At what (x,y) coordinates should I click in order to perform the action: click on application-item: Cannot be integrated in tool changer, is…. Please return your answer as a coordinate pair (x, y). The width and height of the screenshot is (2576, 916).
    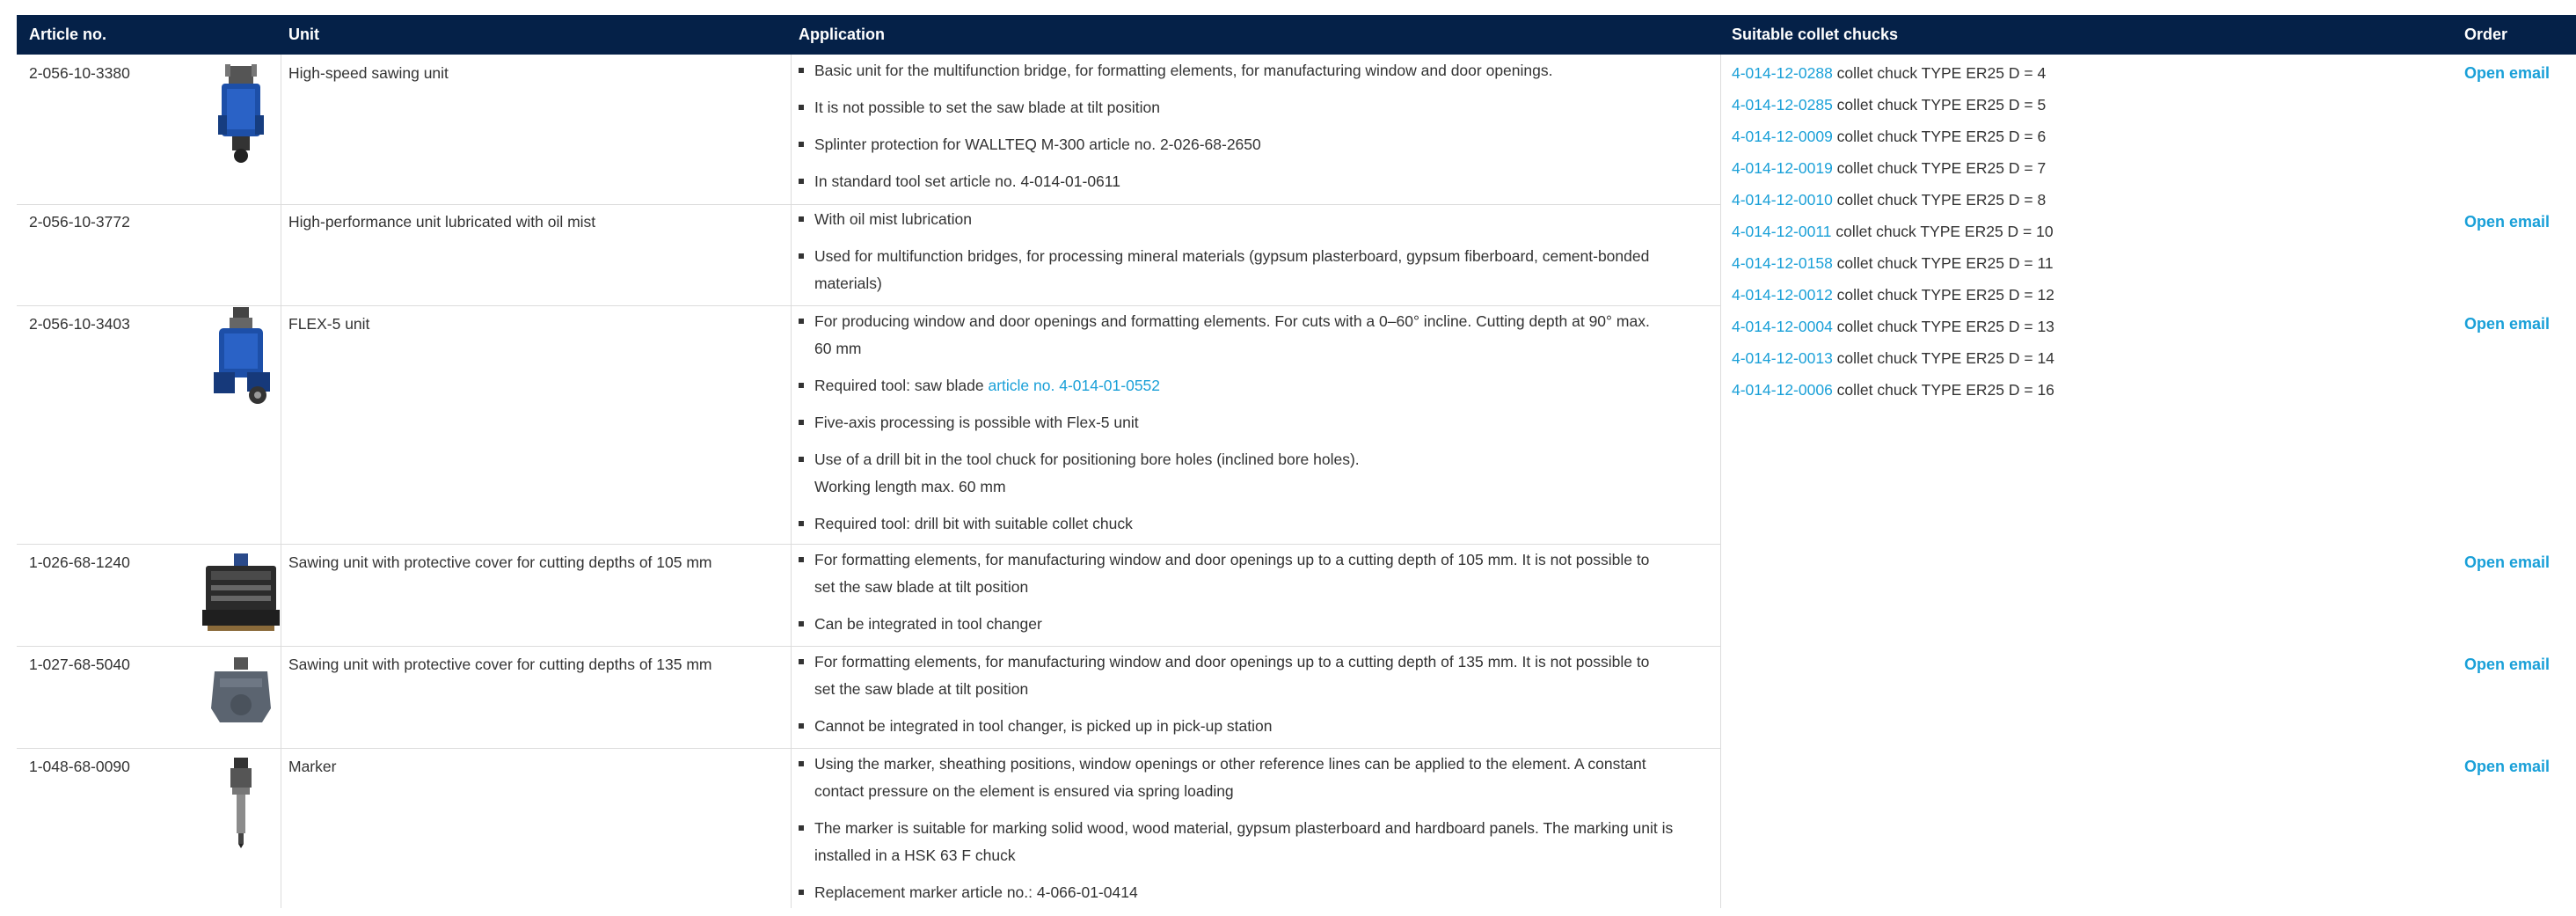
    Looking at the image, I should click on (1256, 726).